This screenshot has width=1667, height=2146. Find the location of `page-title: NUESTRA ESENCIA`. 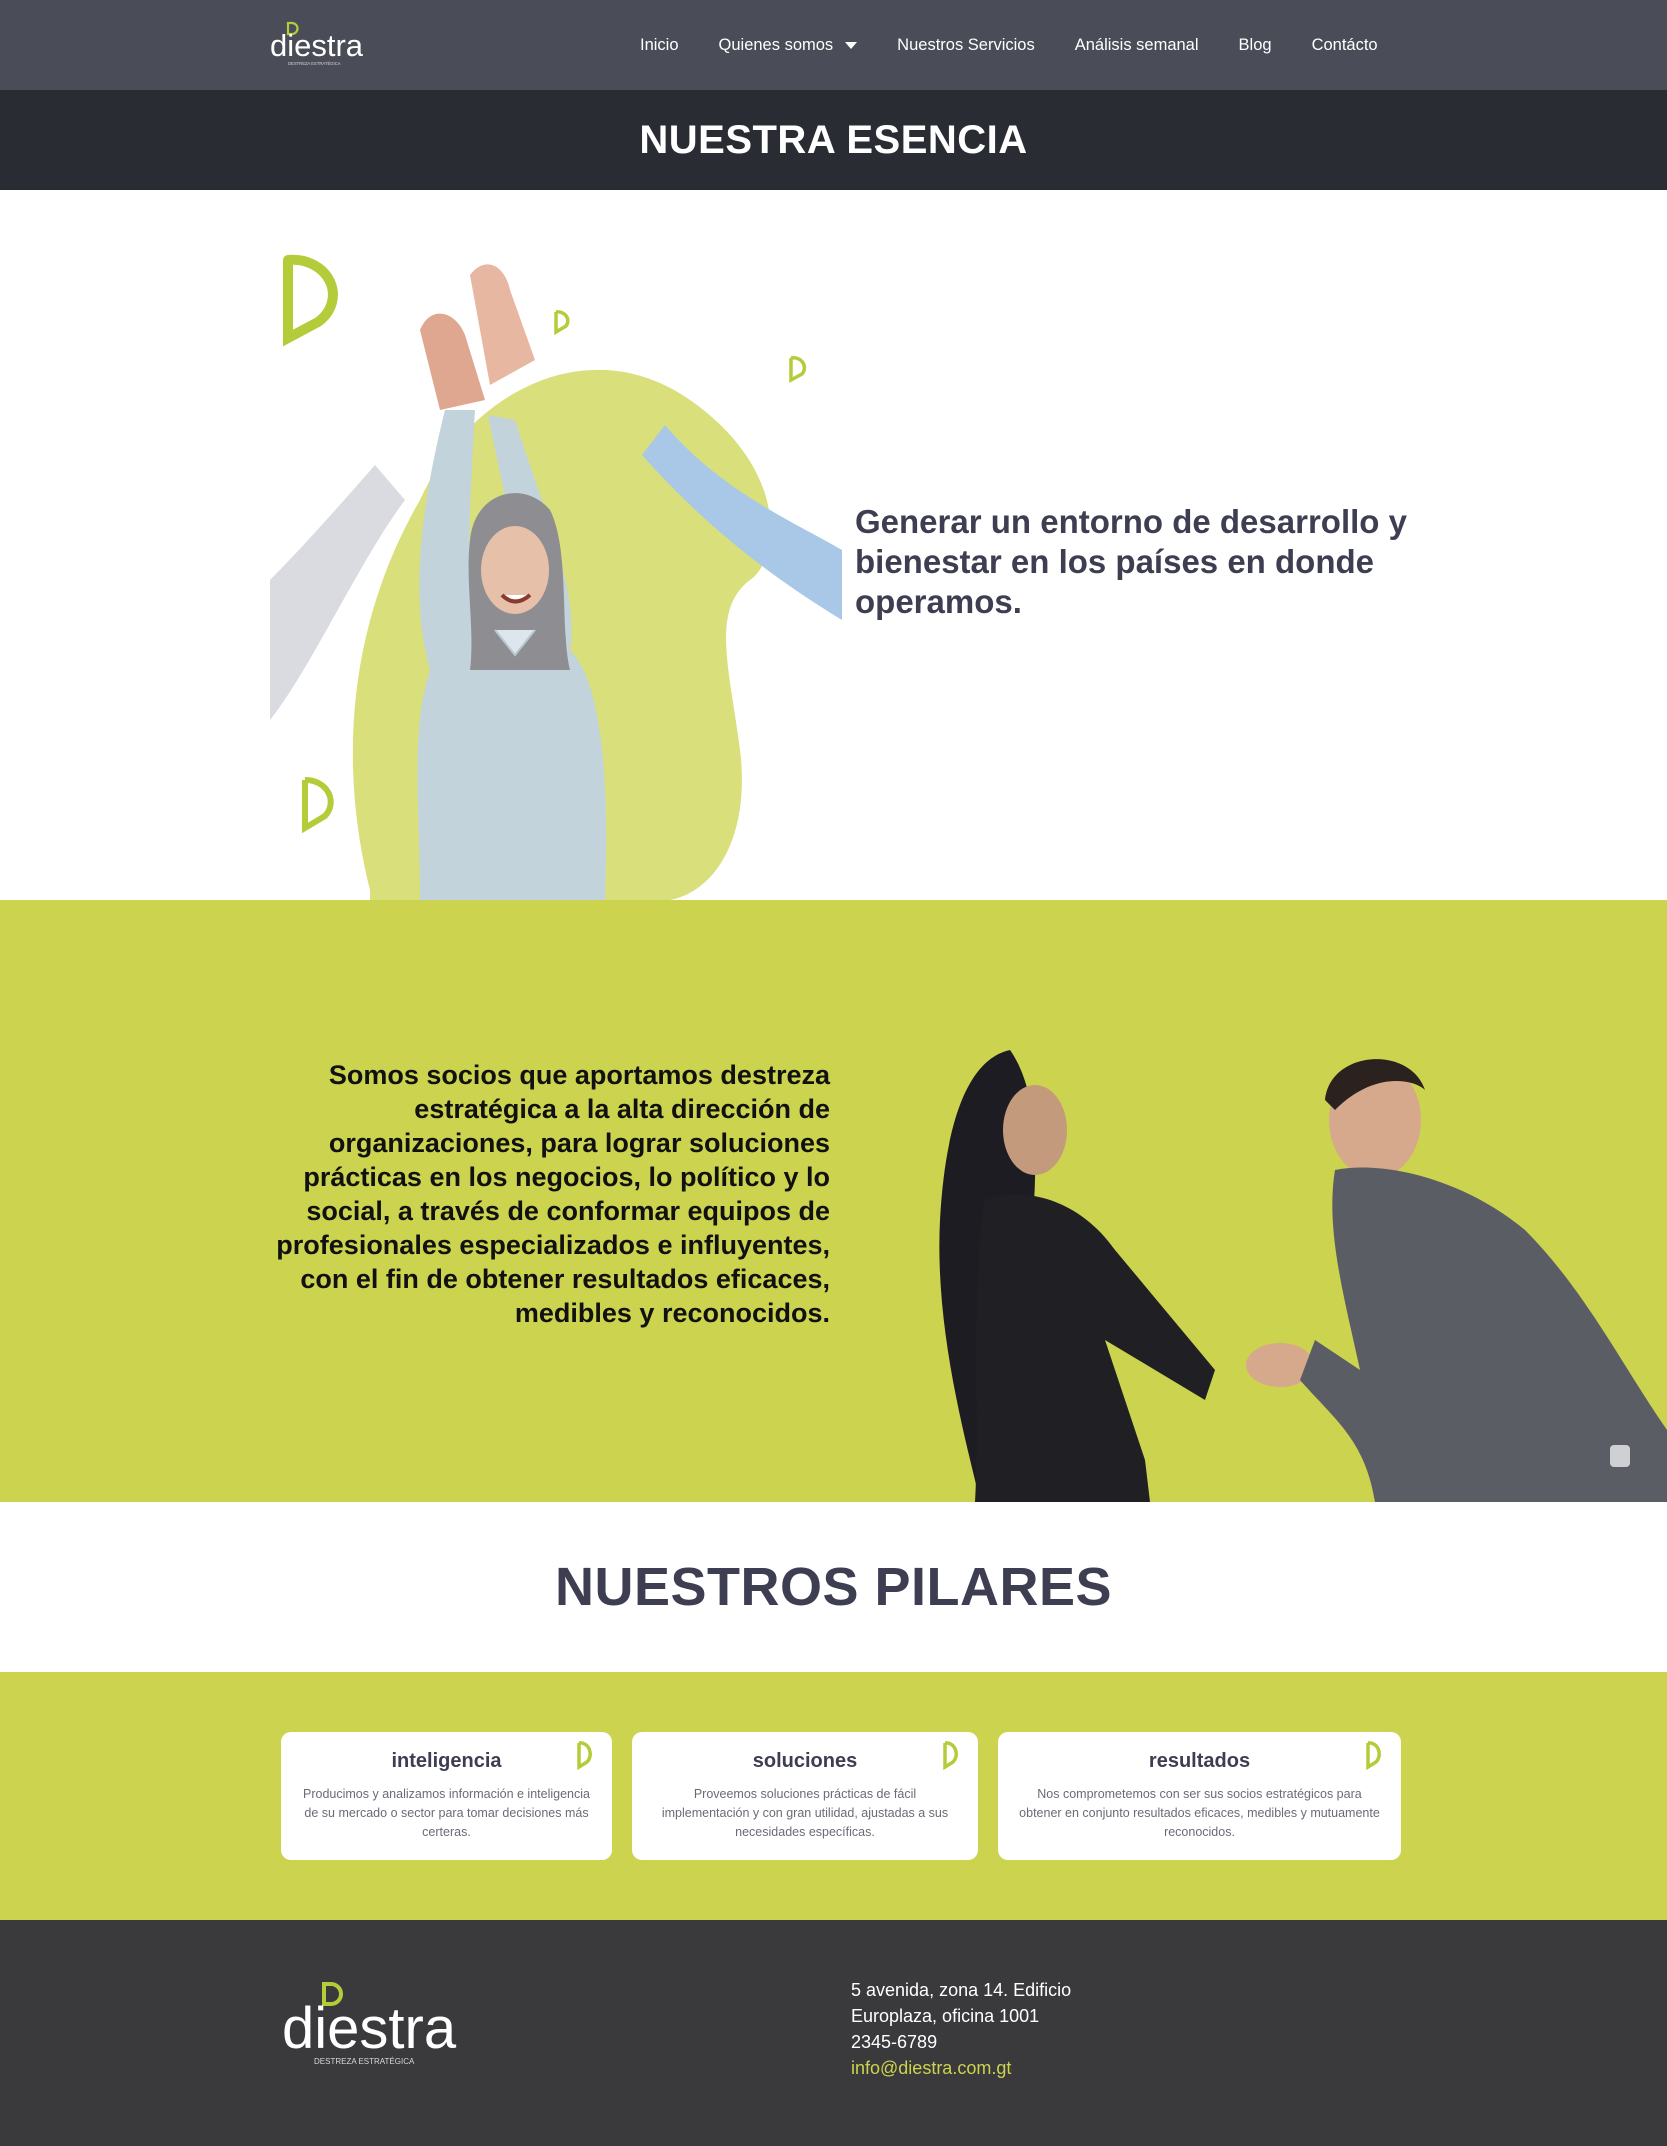

page-title: NUESTRA ESENCIA is located at coordinates (833, 139).